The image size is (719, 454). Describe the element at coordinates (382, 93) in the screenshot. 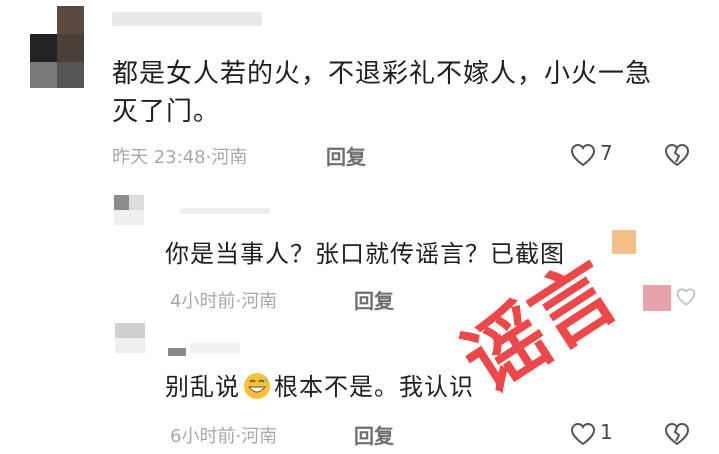

I see `comment-text: 都是女人若的火，不退彩礼不嫁人，小火一急灭了门。` at that location.